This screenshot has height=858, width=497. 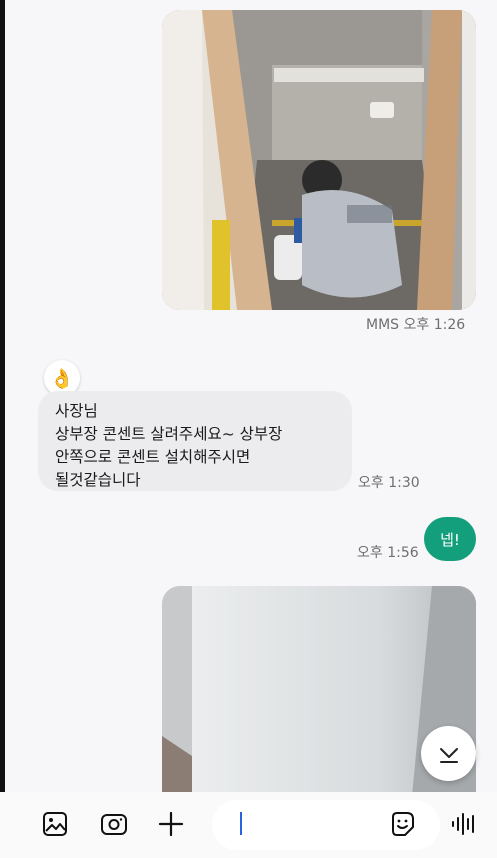 I want to click on chevron-down-icon, so click(x=448, y=755).